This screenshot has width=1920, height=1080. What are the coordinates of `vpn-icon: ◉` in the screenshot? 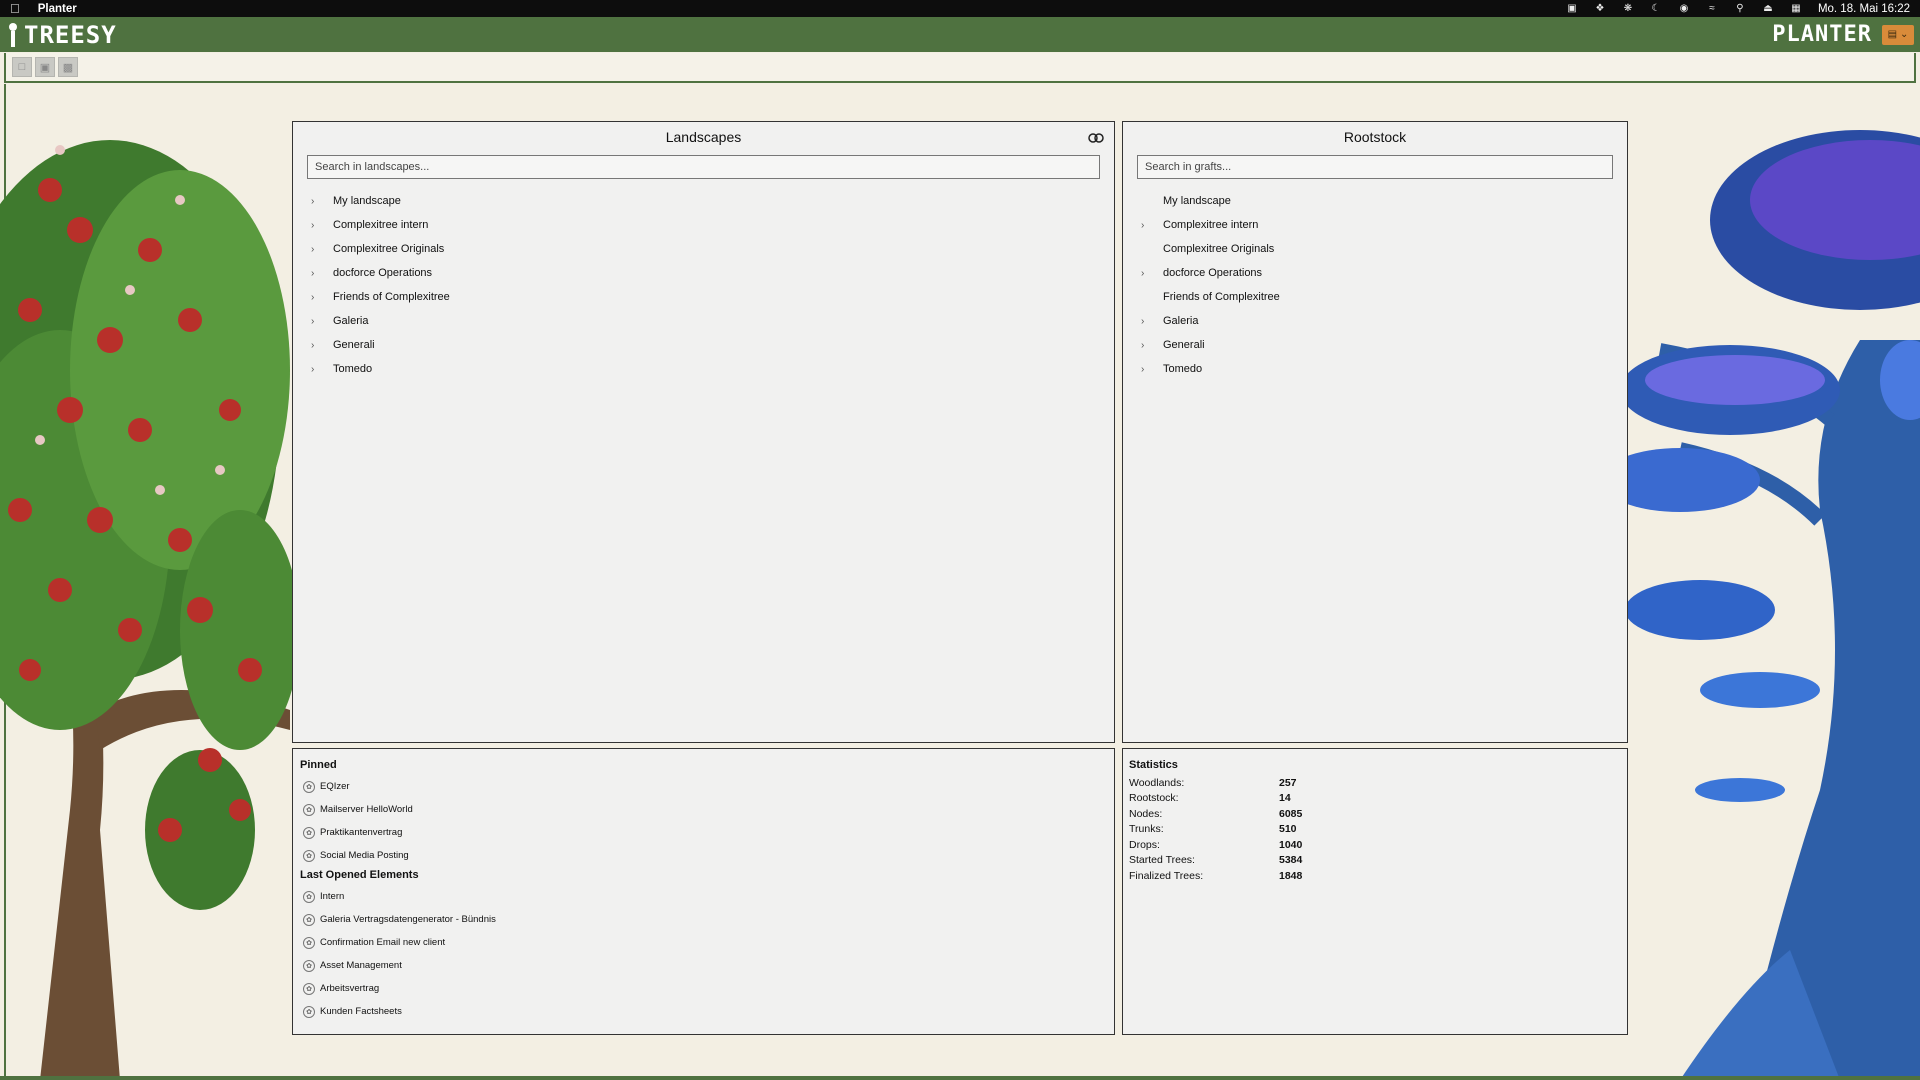 It's located at (1684, 8).